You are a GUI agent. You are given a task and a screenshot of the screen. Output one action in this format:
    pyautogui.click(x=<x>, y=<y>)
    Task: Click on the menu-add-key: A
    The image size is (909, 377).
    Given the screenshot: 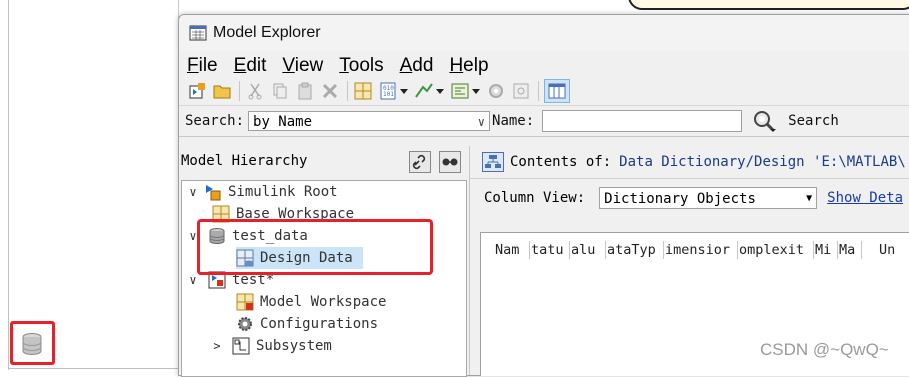 What is the action you would take?
    pyautogui.click(x=406, y=65)
    